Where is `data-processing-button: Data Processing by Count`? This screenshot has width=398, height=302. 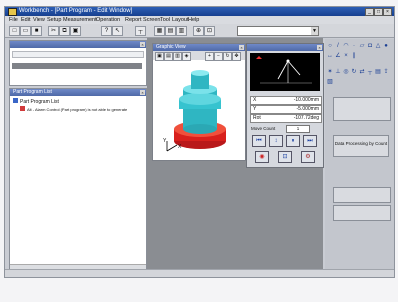 data-processing-button: Data Processing by Count is located at coordinates (361, 146).